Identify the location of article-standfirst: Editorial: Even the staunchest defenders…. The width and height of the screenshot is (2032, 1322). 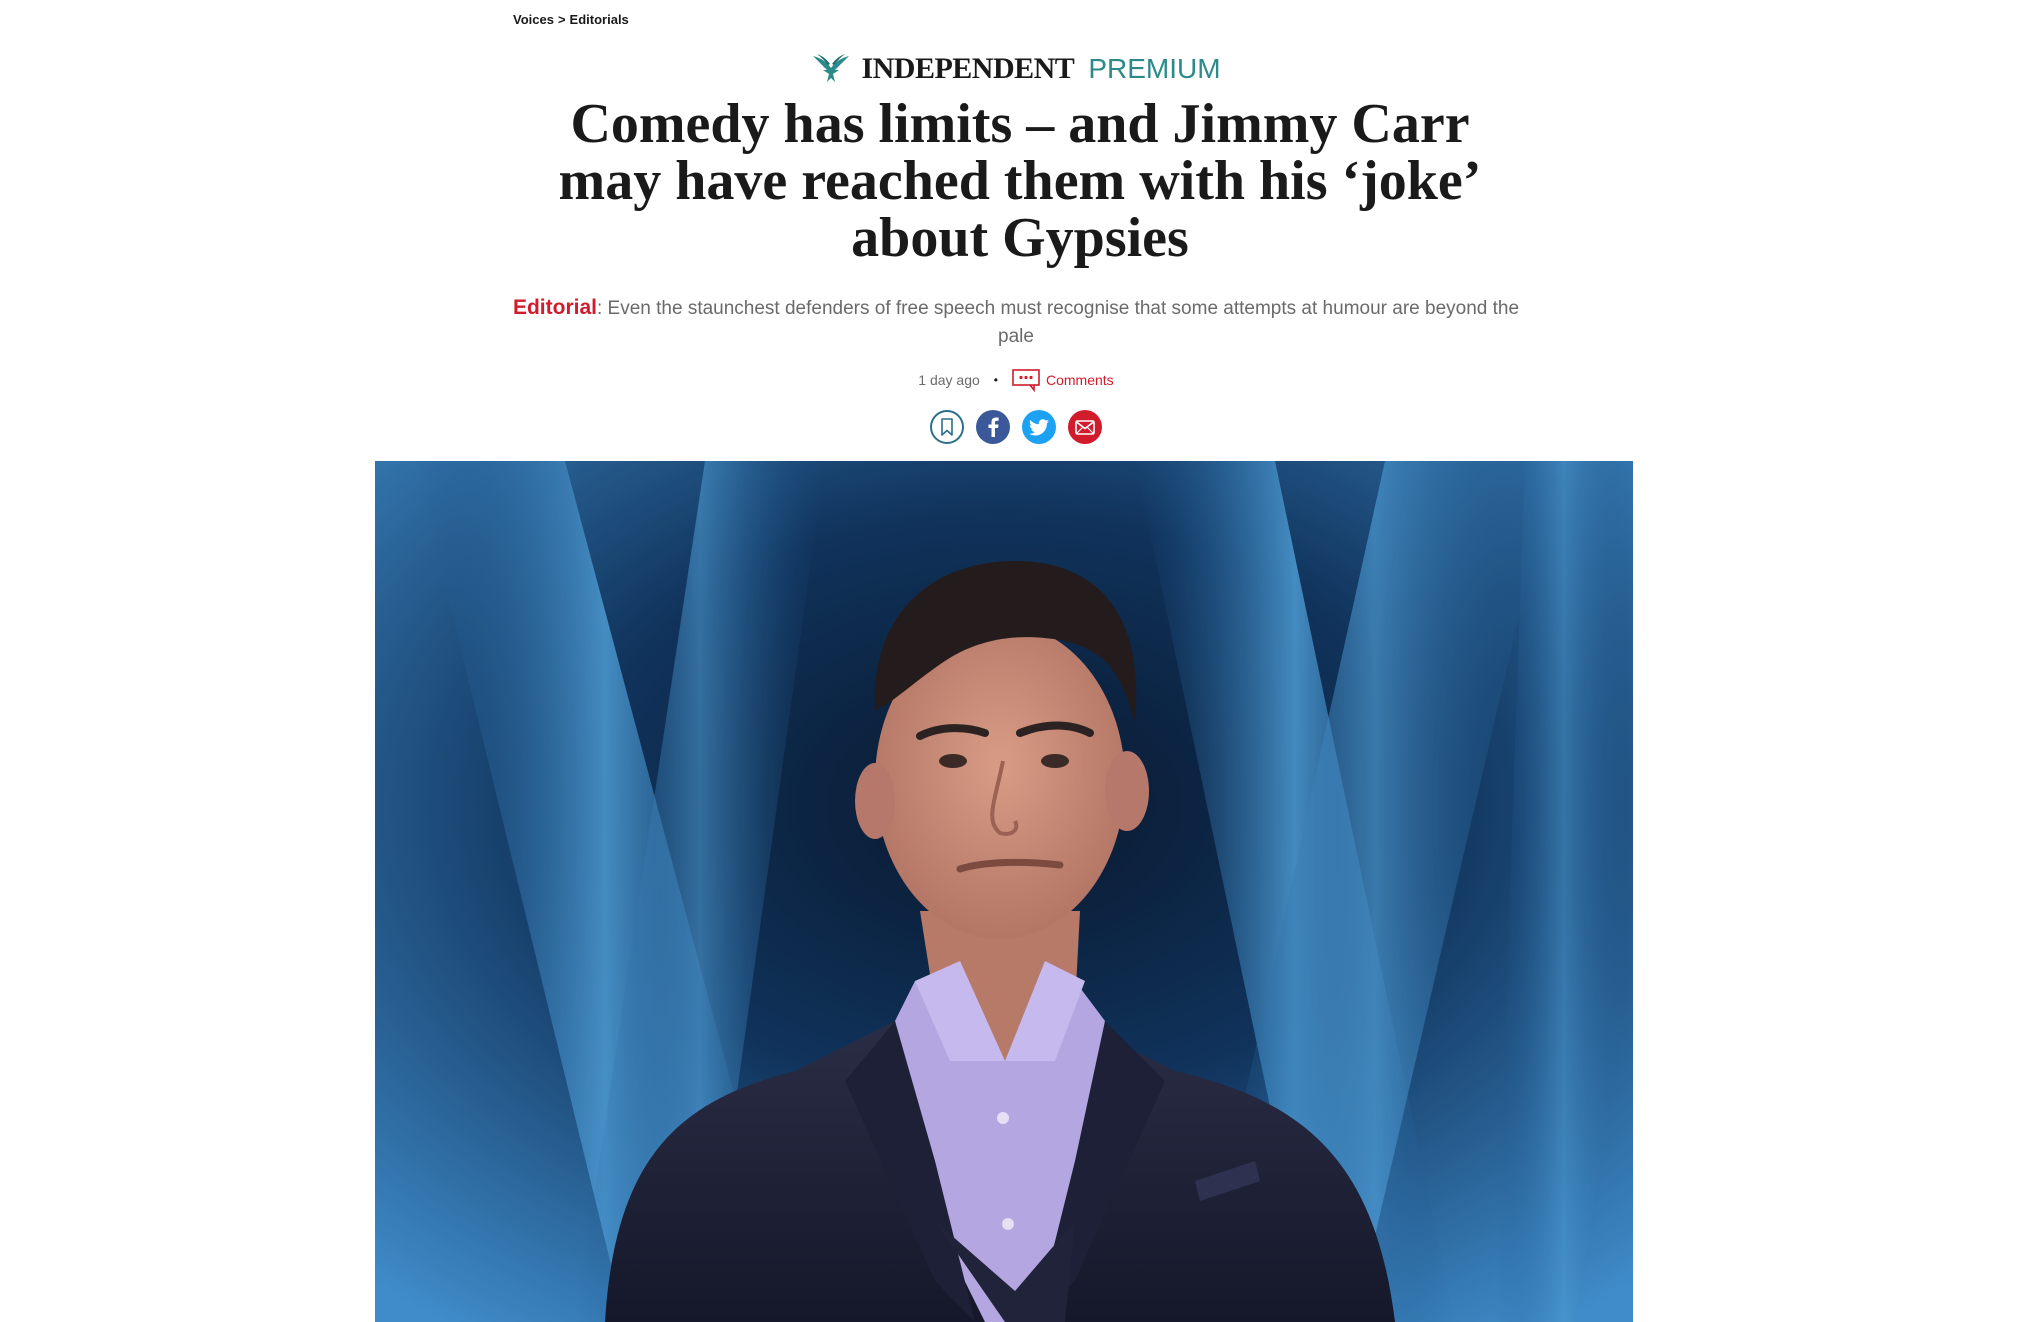
(1016, 322).